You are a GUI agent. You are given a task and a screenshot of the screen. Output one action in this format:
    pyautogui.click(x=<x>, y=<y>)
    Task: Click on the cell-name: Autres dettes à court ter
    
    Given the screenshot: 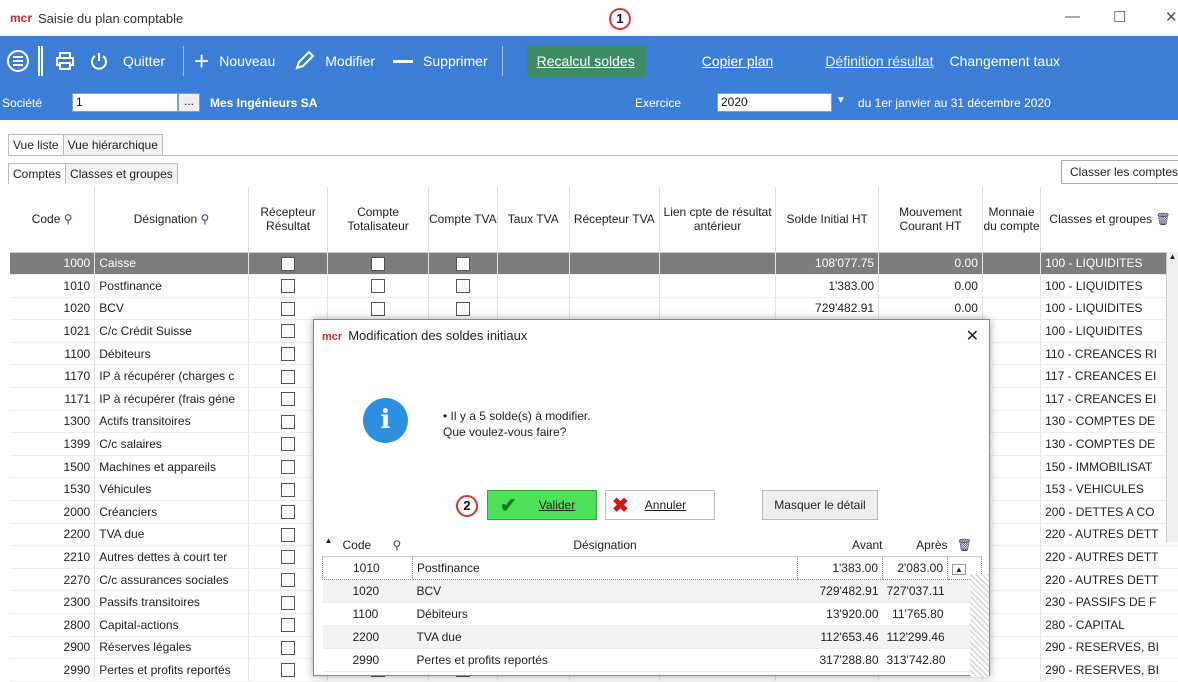 What is the action you would take?
    pyautogui.click(x=171, y=557)
    